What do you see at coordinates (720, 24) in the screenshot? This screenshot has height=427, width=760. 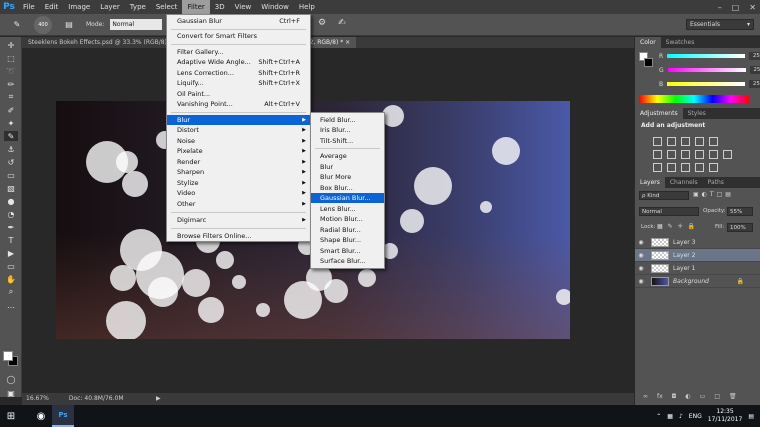 I see `workspace-select: Essentials ▾` at bounding box center [720, 24].